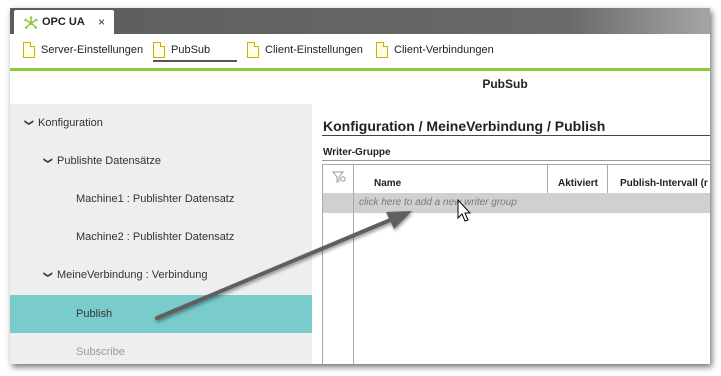 Image resolution: width=721 pixels, height=376 pixels. Describe the element at coordinates (161, 314) in the screenshot. I see `sidebar-item-publish: Publish` at that location.